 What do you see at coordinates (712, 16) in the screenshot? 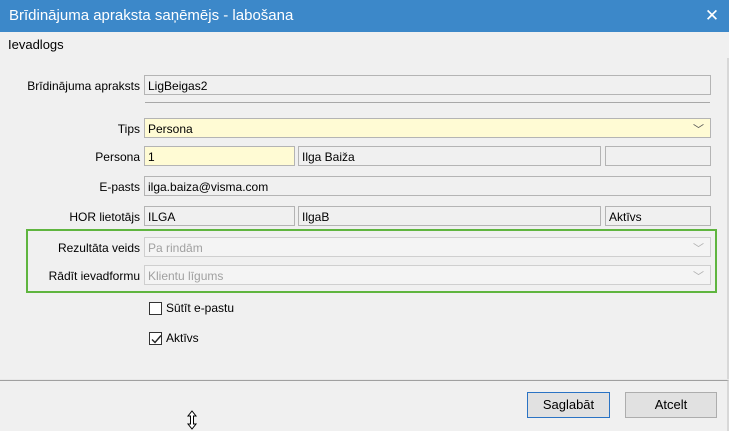
I see `close-icon: ✕` at bounding box center [712, 16].